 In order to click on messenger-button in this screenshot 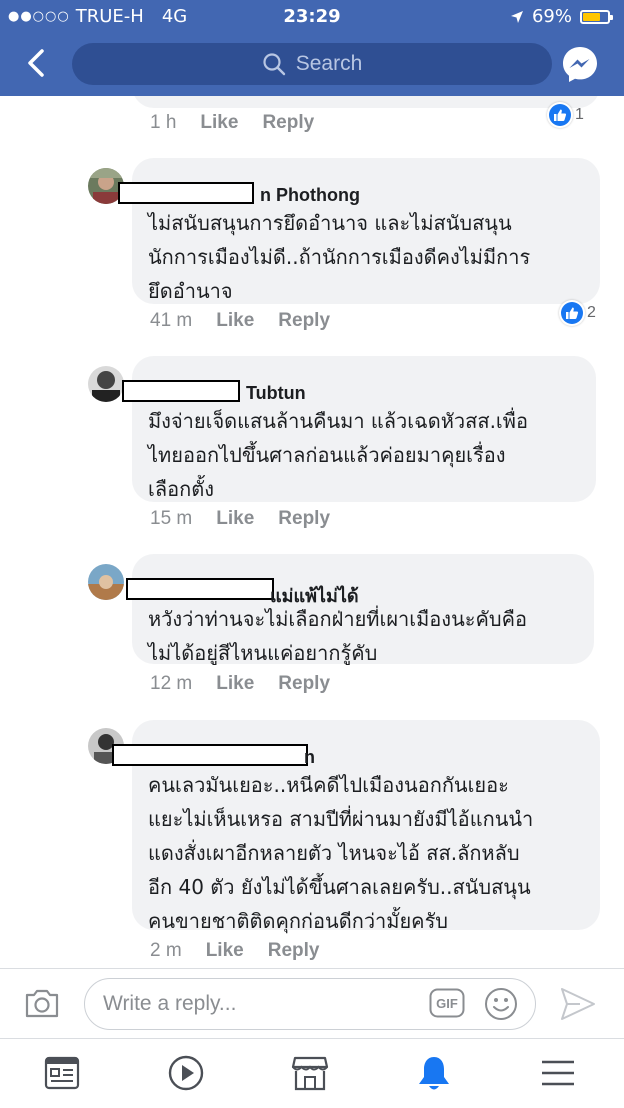, I will do `click(580, 64)`.